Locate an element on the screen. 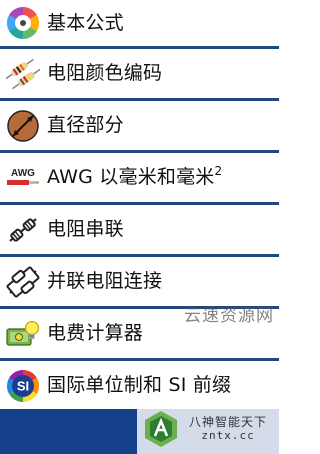 Image resolution: width=320 pixels, height=454 pixels. resistors-parallel-icon is located at coordinates (23, 282).